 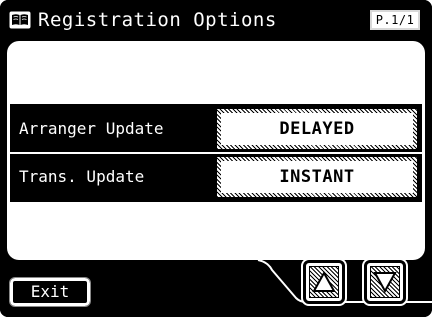 I want to click on exit-button: Exit, so click(x=50, y=292).